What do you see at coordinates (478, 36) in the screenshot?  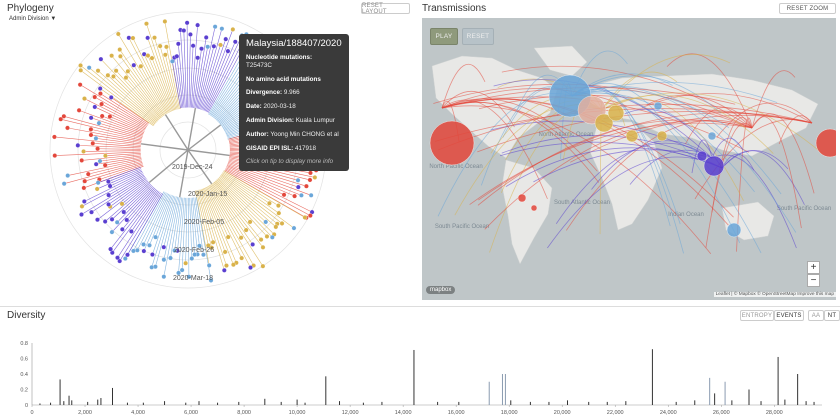 I see `reset-animation-button: RESET` at bounding box center [478, 36].